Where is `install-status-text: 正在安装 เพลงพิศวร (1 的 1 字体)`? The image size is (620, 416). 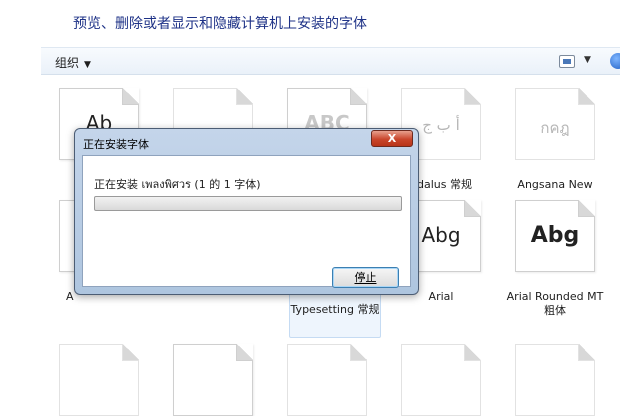
install-status-text: 正在安装 เพลงพิศวร (1 的 1 字体) is located at coordinates (177, 184).